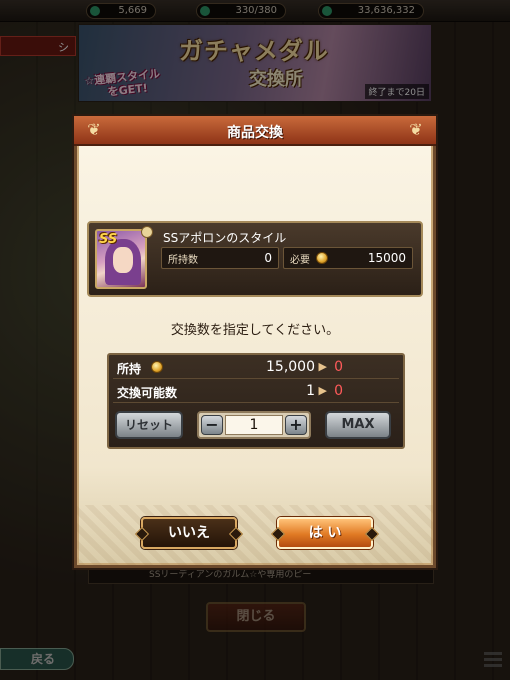 This screenshot has width=510, height=680. I want to click on required-cost-value: 15000, so click(386, 258).